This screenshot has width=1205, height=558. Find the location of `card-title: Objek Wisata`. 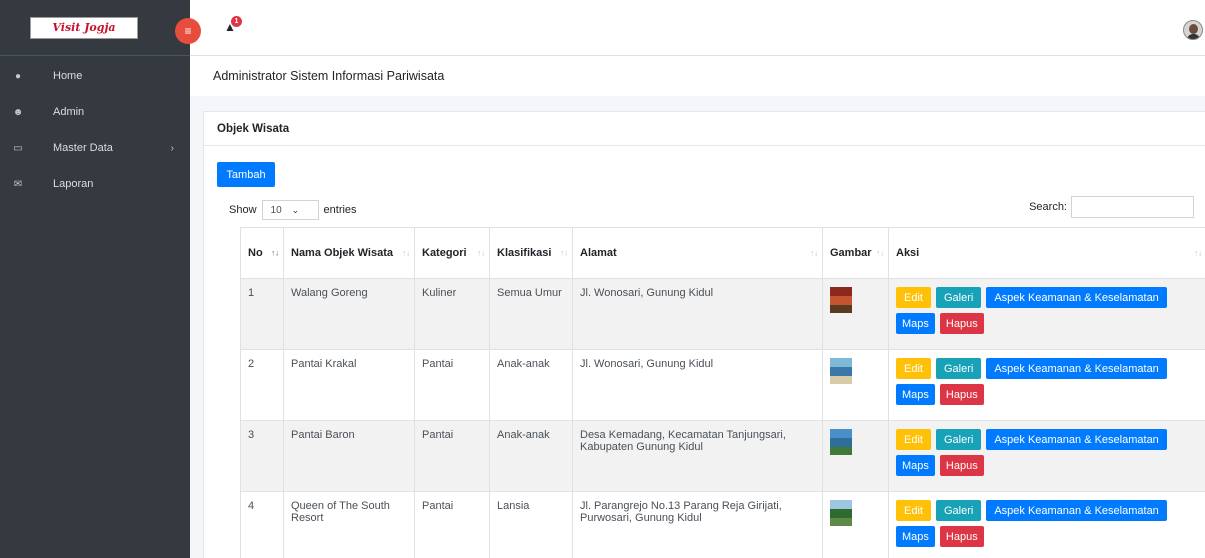

card-title: Objek Wisata is located at coordinates (704, 129).